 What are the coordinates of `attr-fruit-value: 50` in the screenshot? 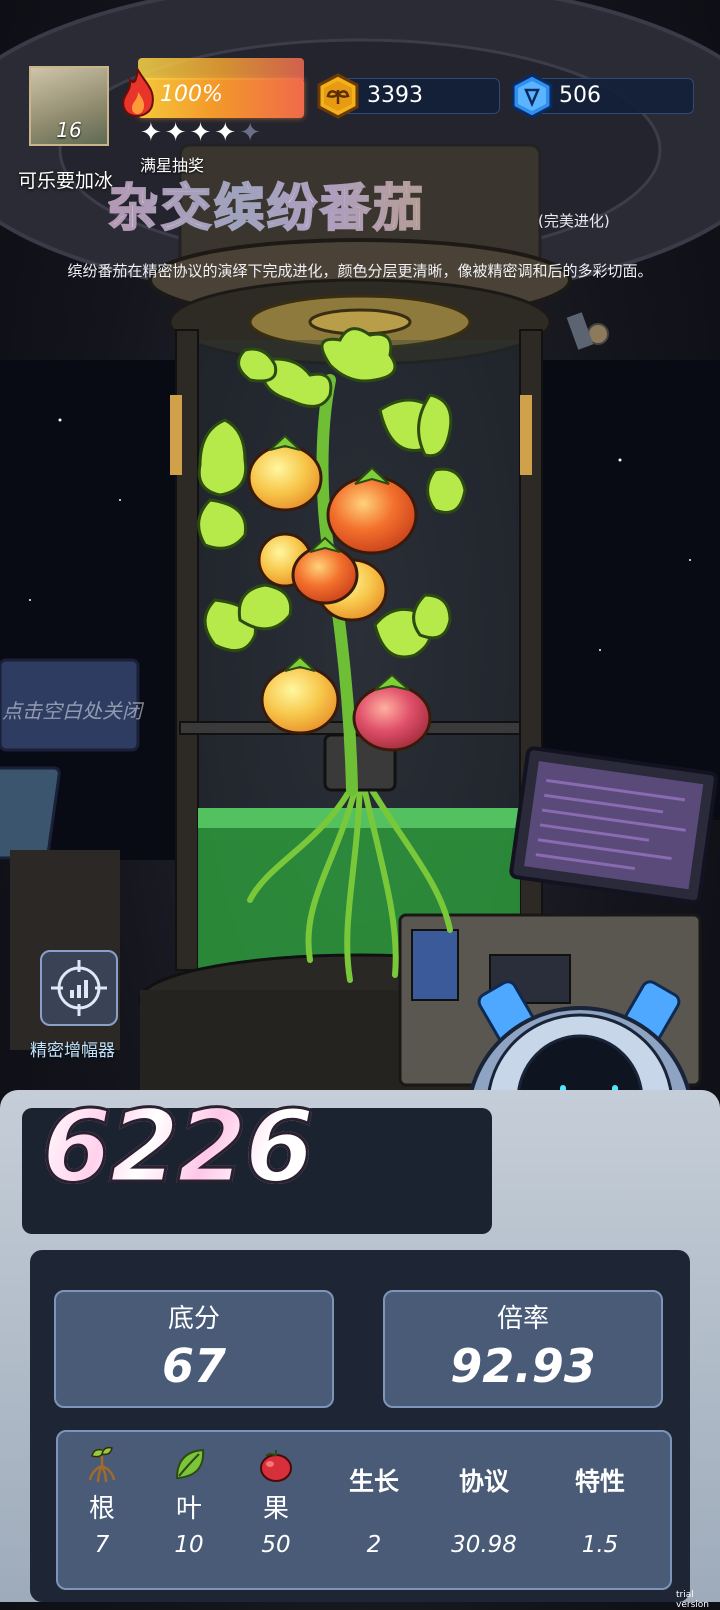 It's located at (276, 1545).